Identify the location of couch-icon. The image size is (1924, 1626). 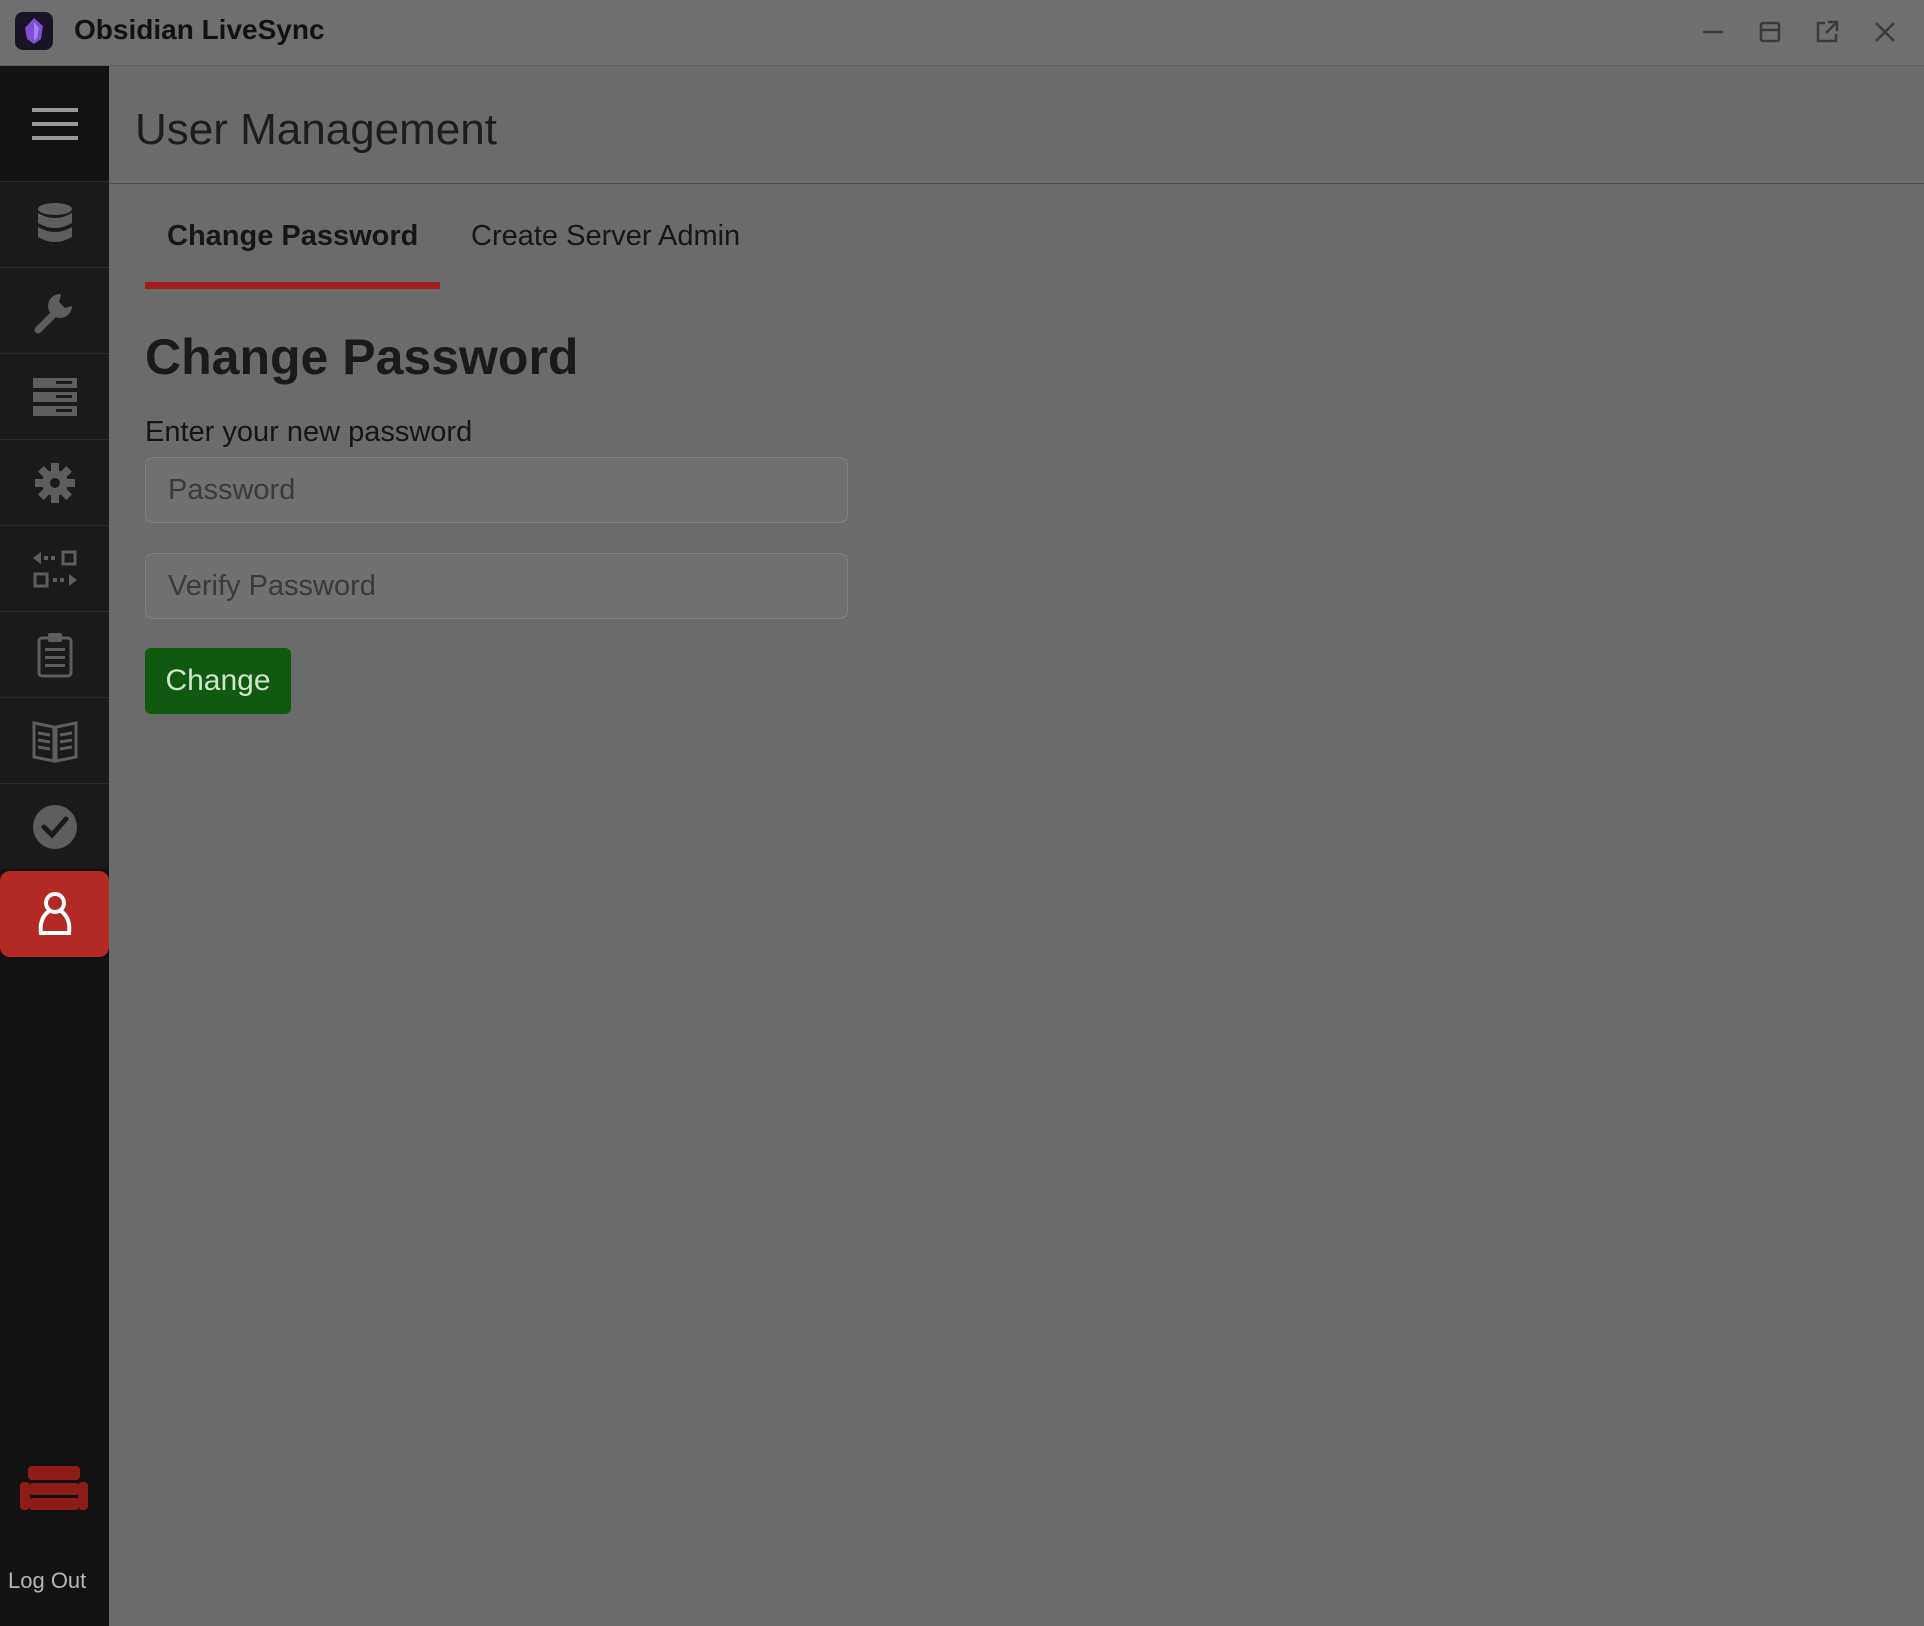
(54, 1489).